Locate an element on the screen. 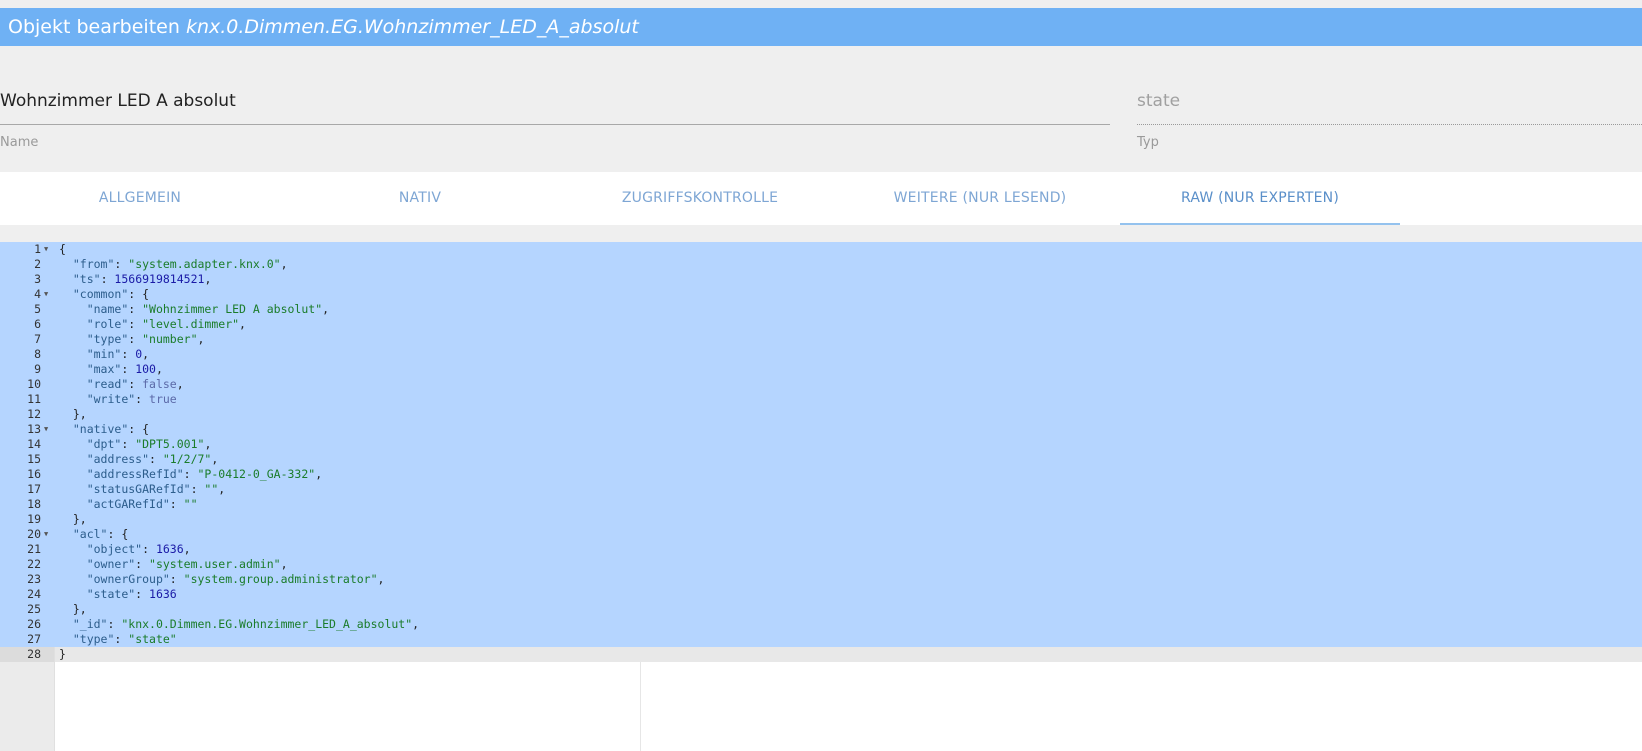 This screenshot has height=751, width=1642. code-token: "actGARefId" is located at coordinates (128, 504).